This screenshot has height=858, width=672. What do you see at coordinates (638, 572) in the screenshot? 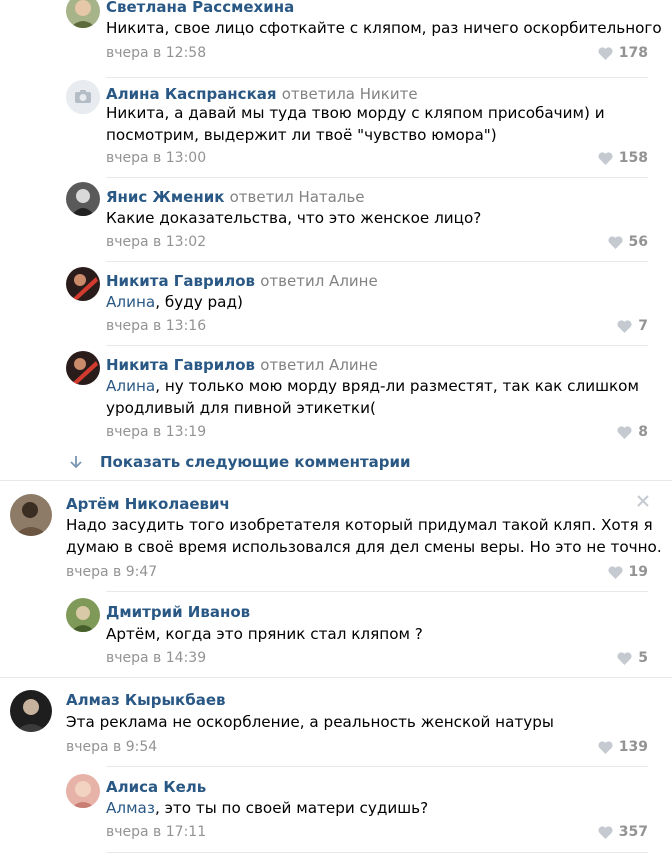
I see `like-count: 19` at bounding box center [638, 572].